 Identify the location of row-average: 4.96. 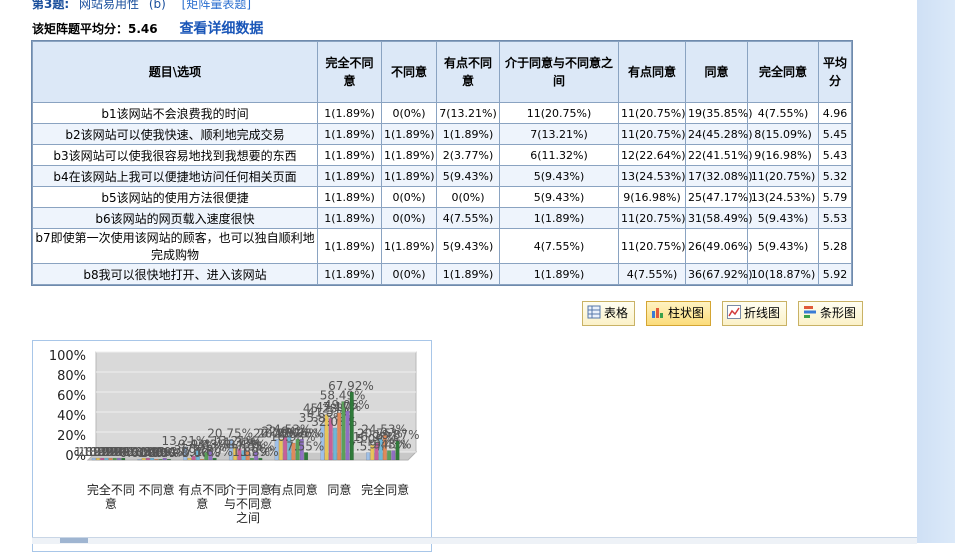
(835, 113).